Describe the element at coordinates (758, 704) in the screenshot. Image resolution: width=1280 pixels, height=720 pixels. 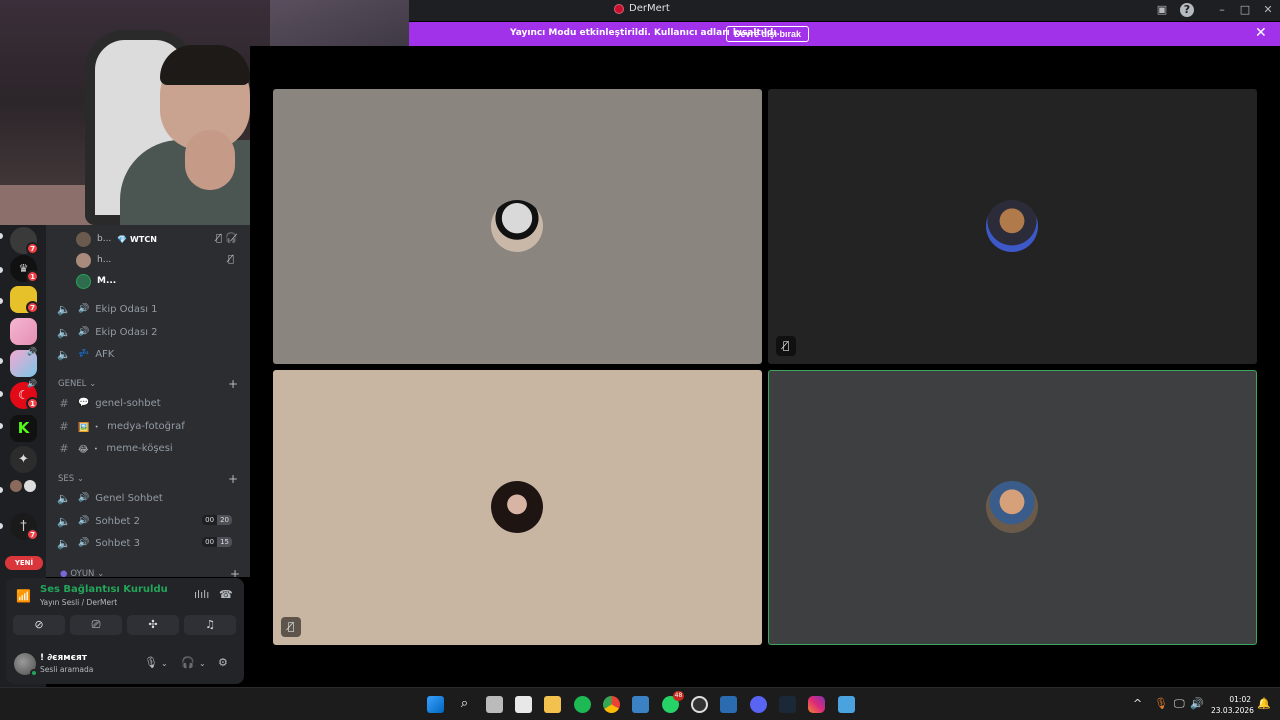
I see `discord-icon` at that location.